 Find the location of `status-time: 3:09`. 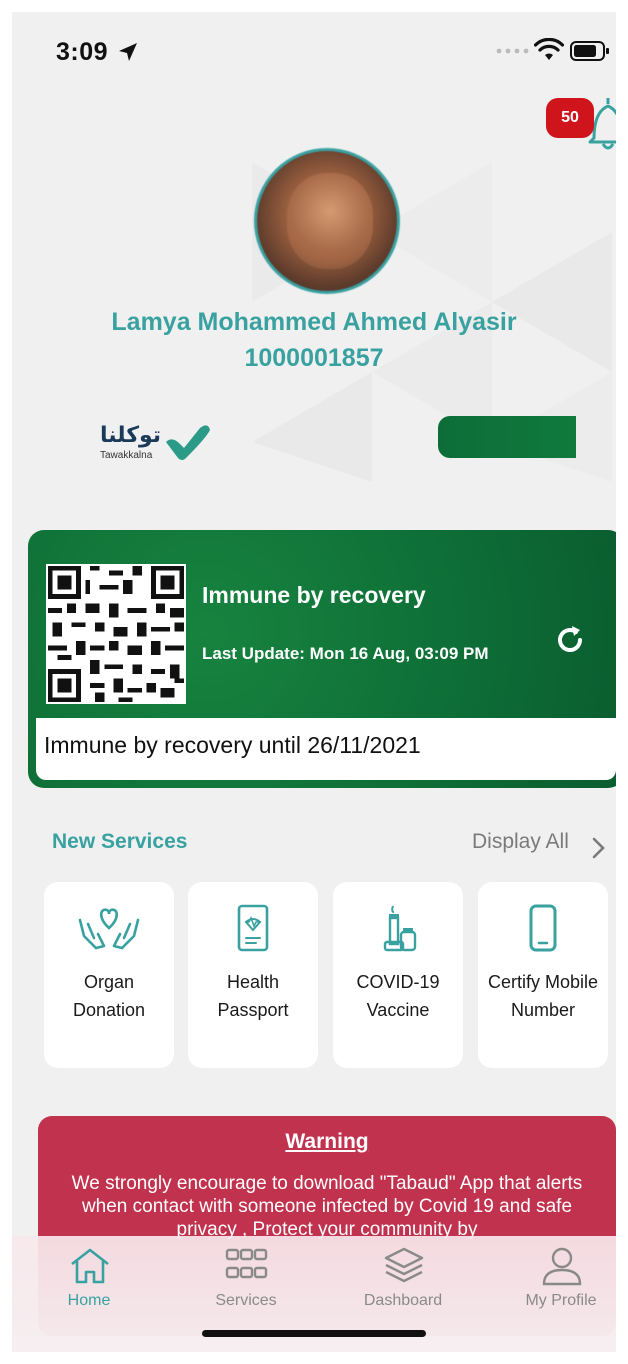

status-time: 3:09 is located at coordinates (82, 52).